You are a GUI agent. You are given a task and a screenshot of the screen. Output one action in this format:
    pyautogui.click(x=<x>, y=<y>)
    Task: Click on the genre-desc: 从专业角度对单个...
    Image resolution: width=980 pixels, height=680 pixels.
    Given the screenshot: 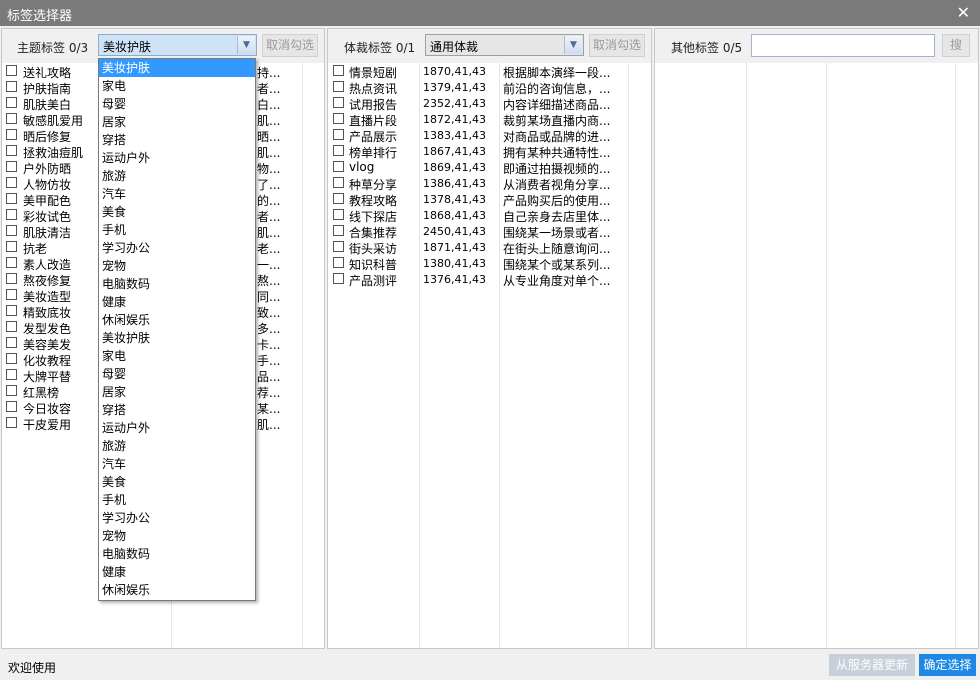 What is the action you would take?
    pyautogui.click(x=557, y=281)
    